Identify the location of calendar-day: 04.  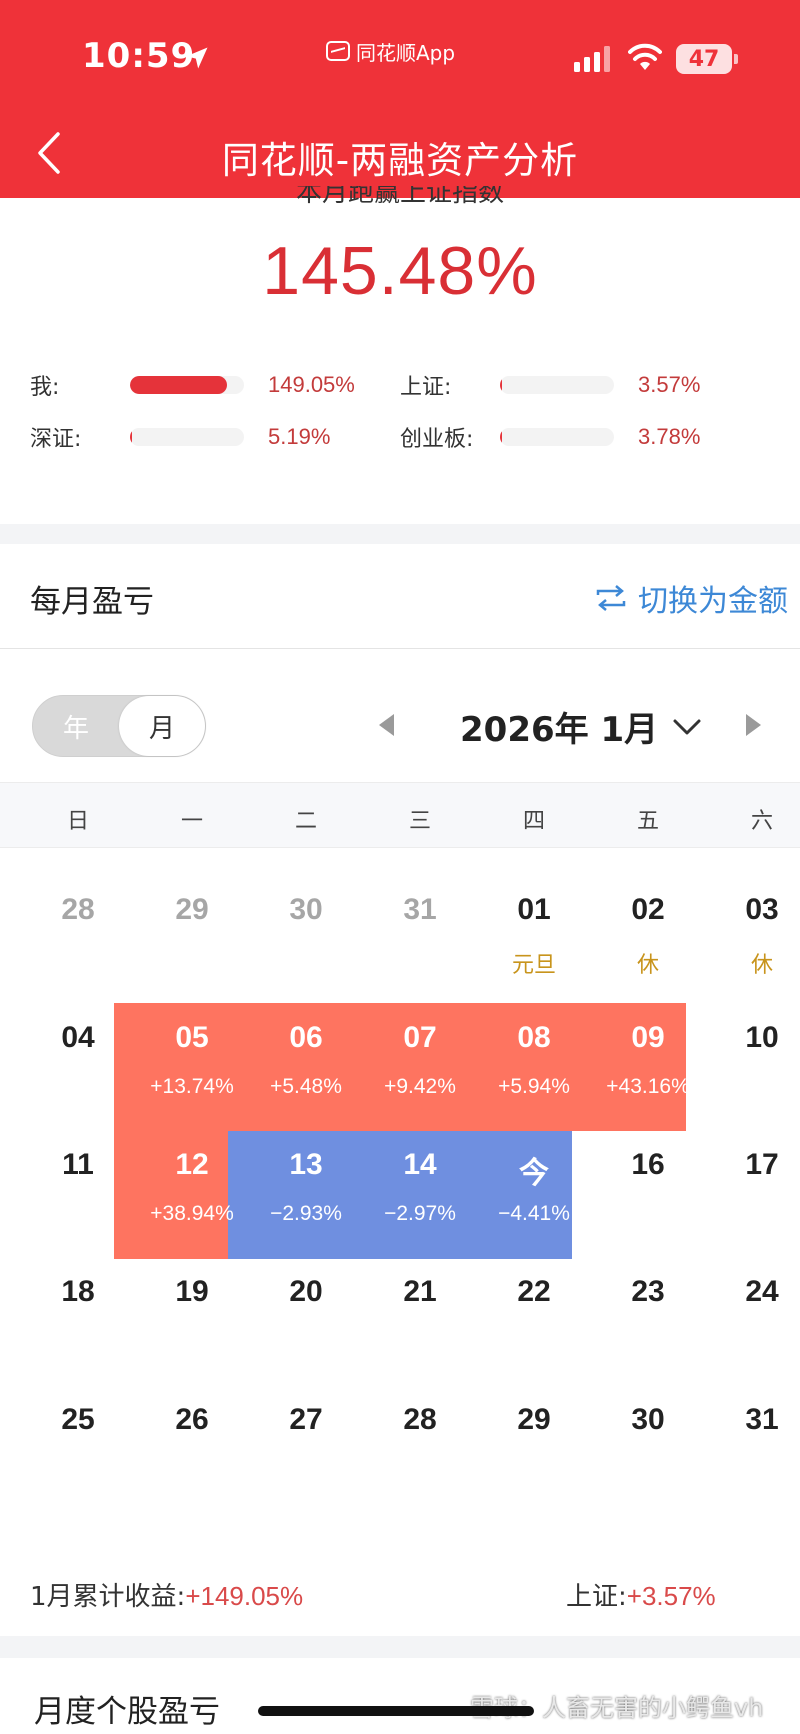
(78, 1038).